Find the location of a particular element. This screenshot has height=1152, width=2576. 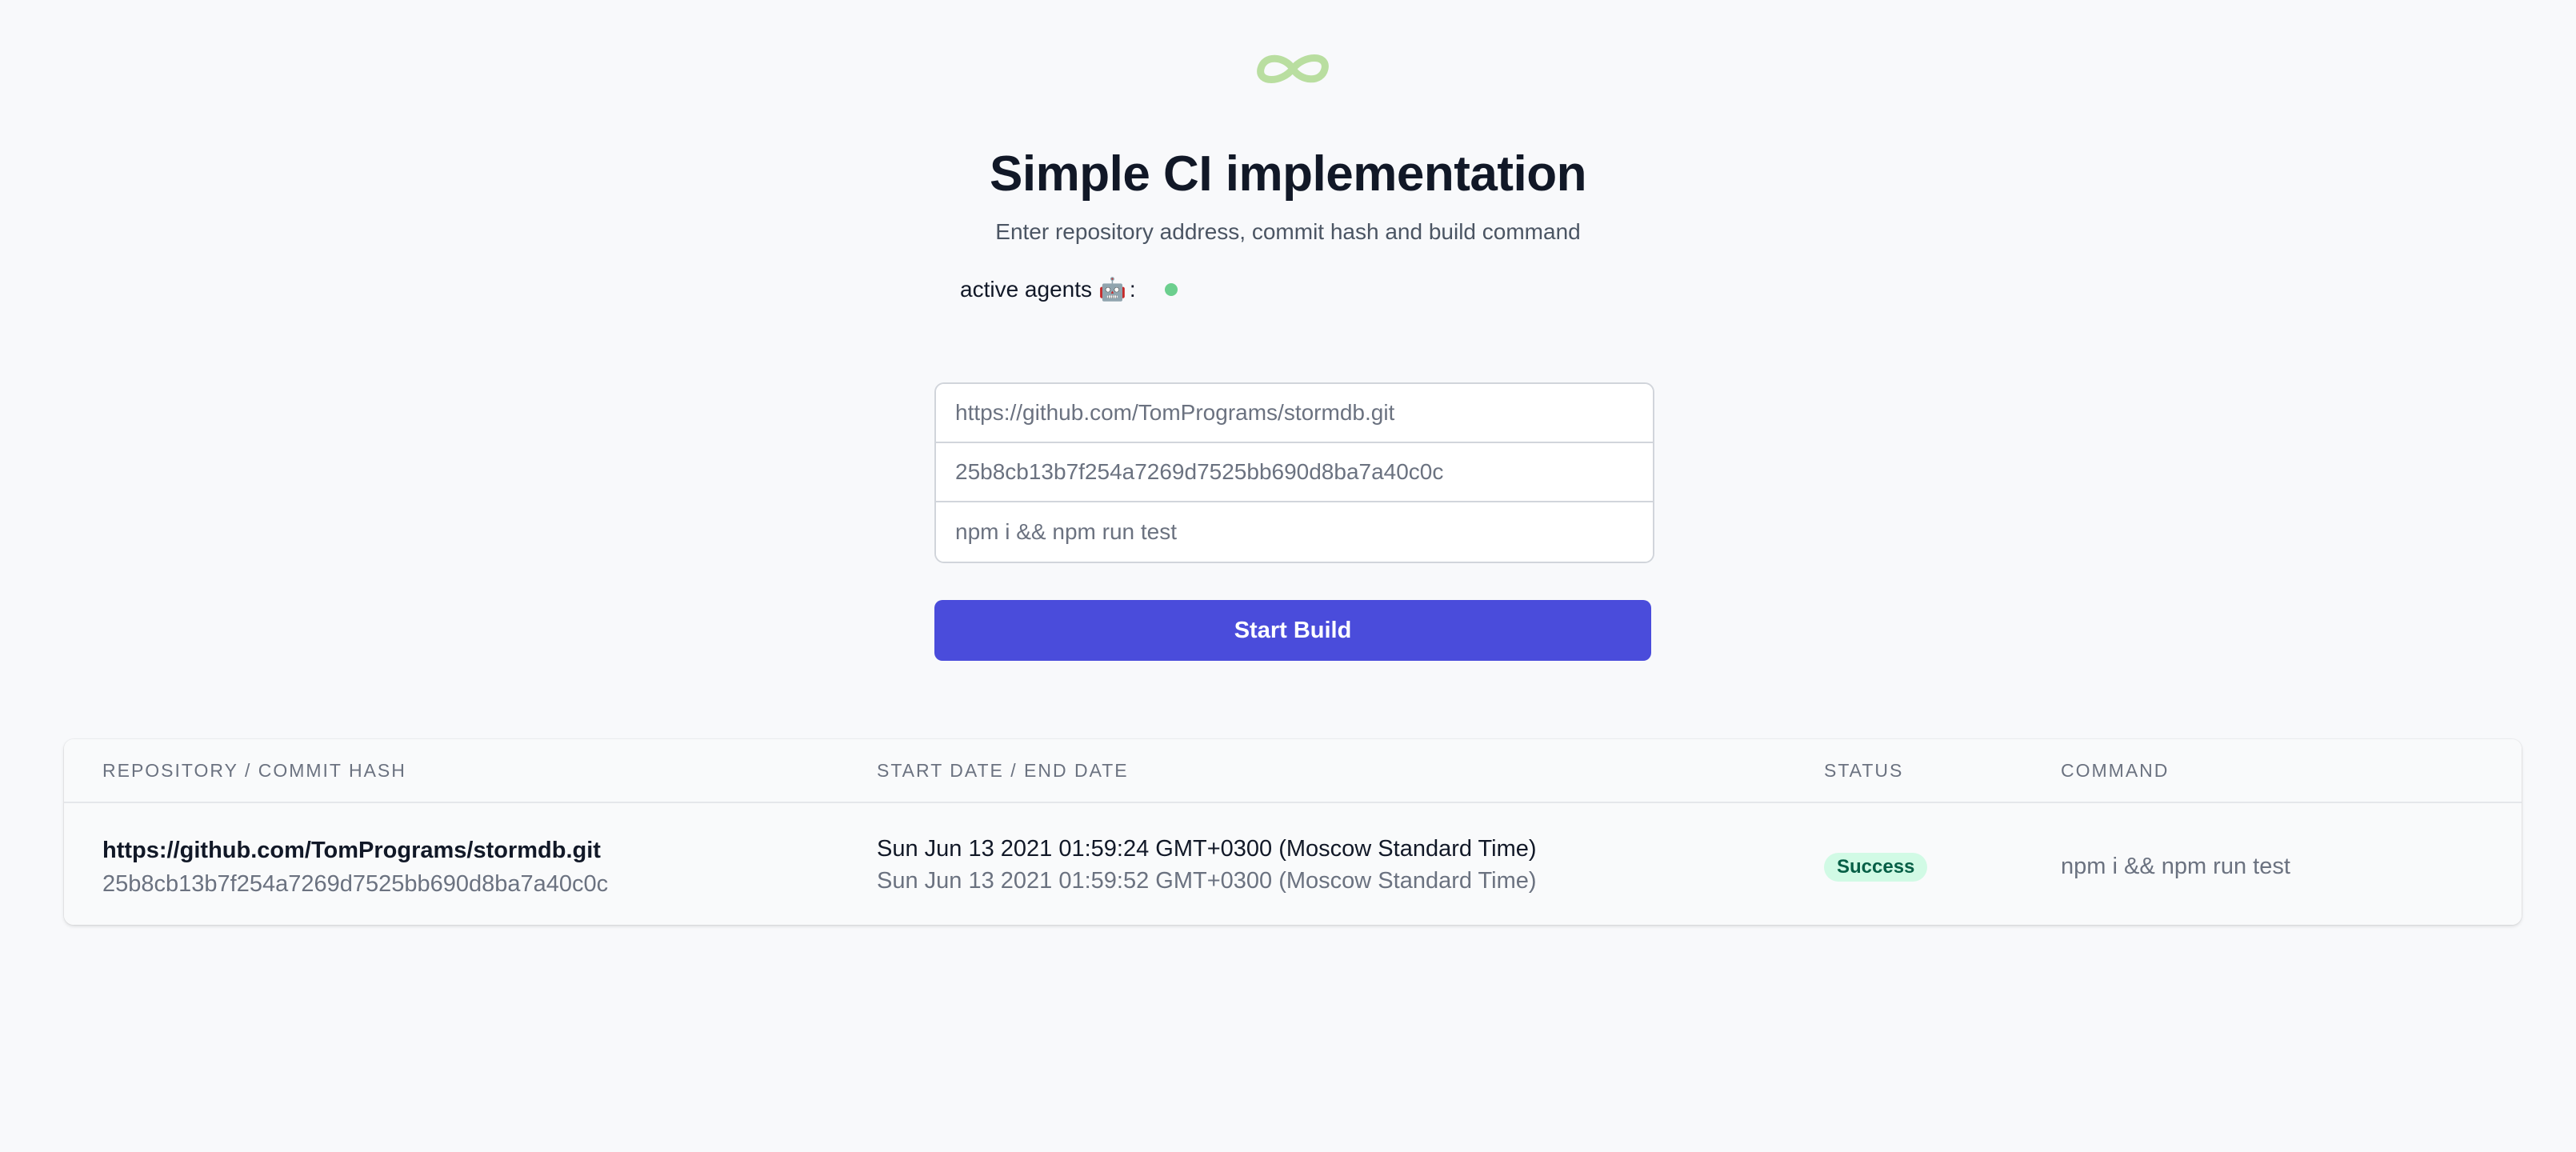

build-command-input is located at coordinates (1294, 532).